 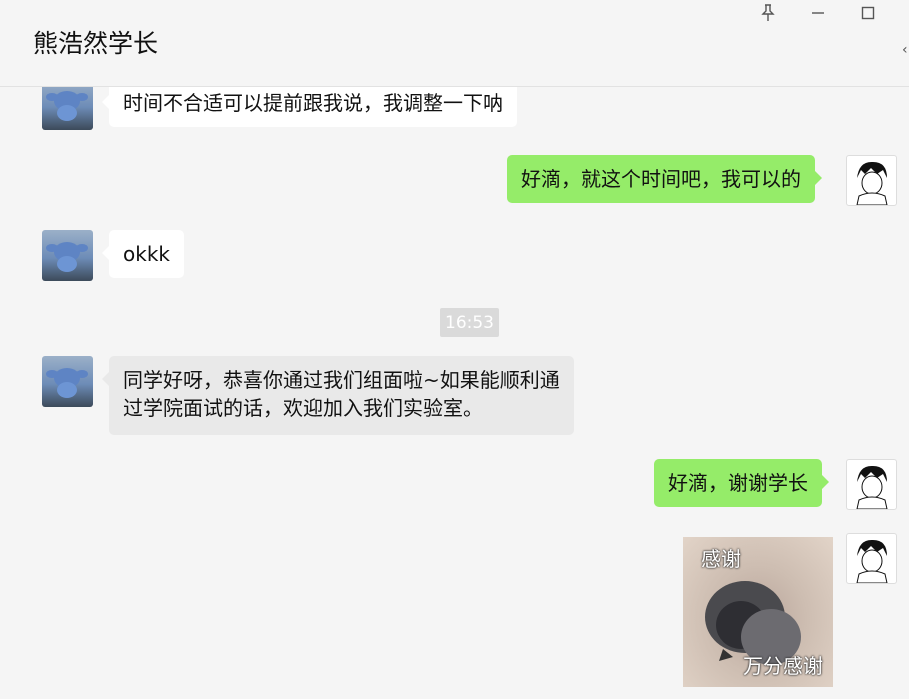 What do you see at coordinates (143, 254) in the screenshot?
I see `message-bubble: okkk` at bounding box center [143, 254].